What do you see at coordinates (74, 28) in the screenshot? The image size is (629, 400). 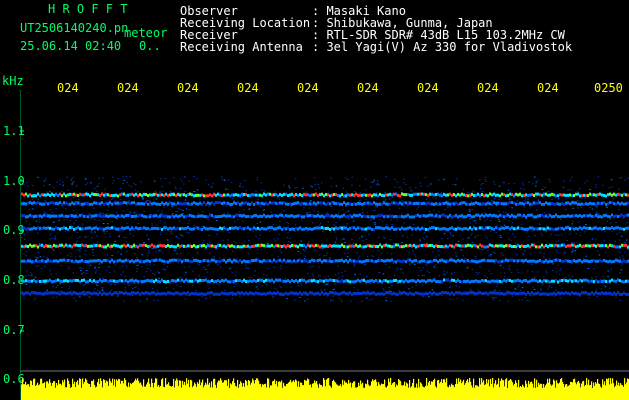 I see `file-name: UT2506140240.pn` at bounding box center [74, 28].